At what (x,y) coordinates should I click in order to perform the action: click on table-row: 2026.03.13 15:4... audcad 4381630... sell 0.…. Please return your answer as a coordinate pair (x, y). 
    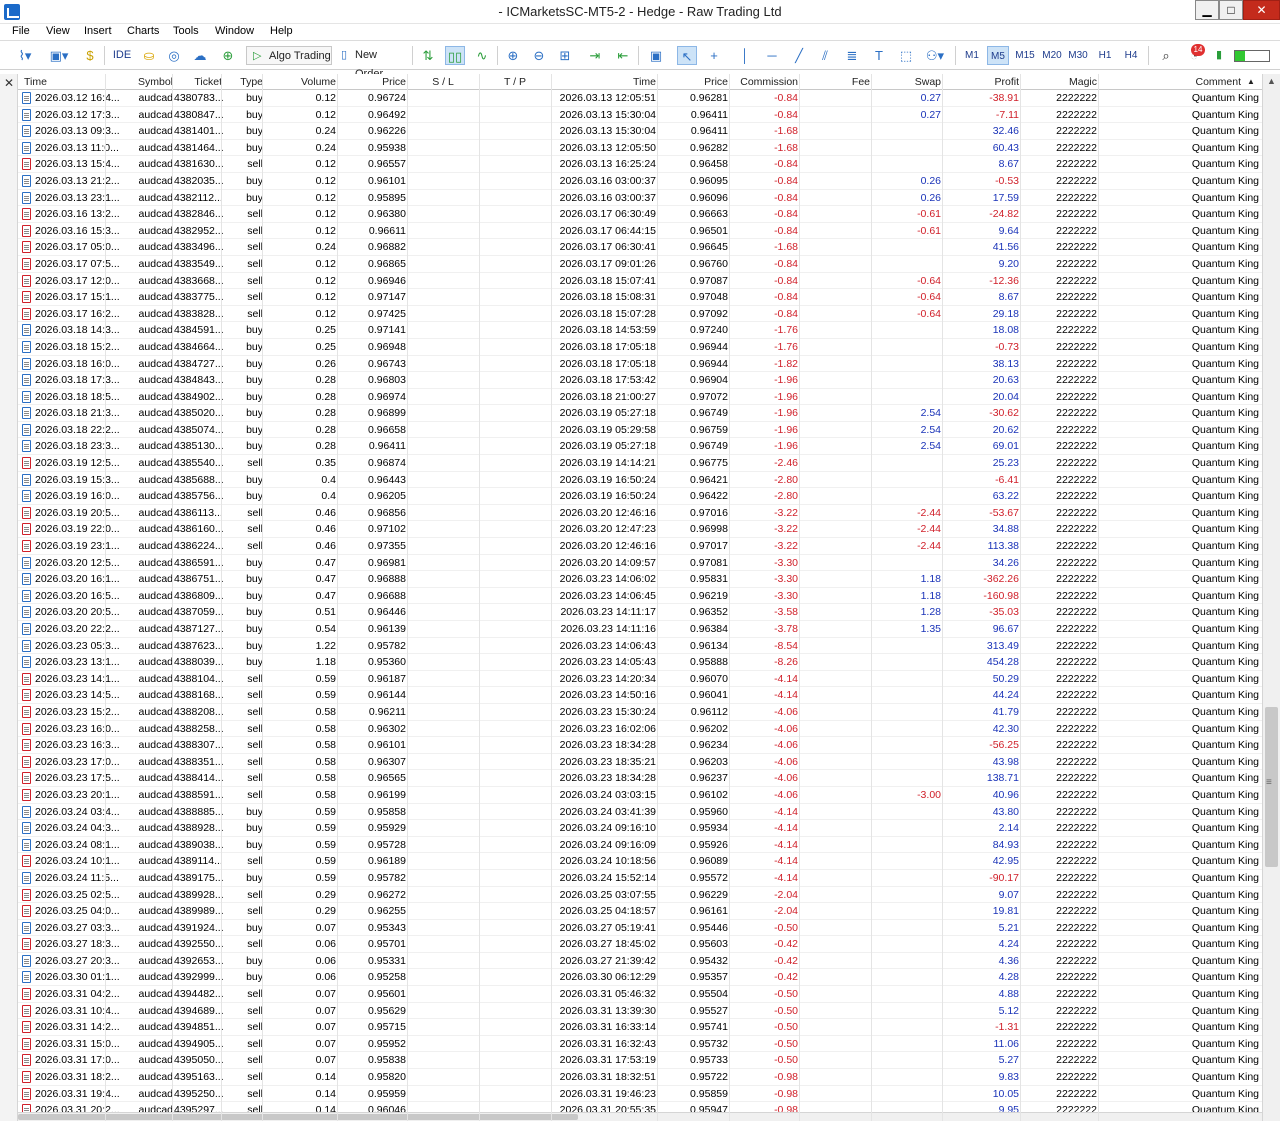
    Looking at the image, I should click on (640, 164).